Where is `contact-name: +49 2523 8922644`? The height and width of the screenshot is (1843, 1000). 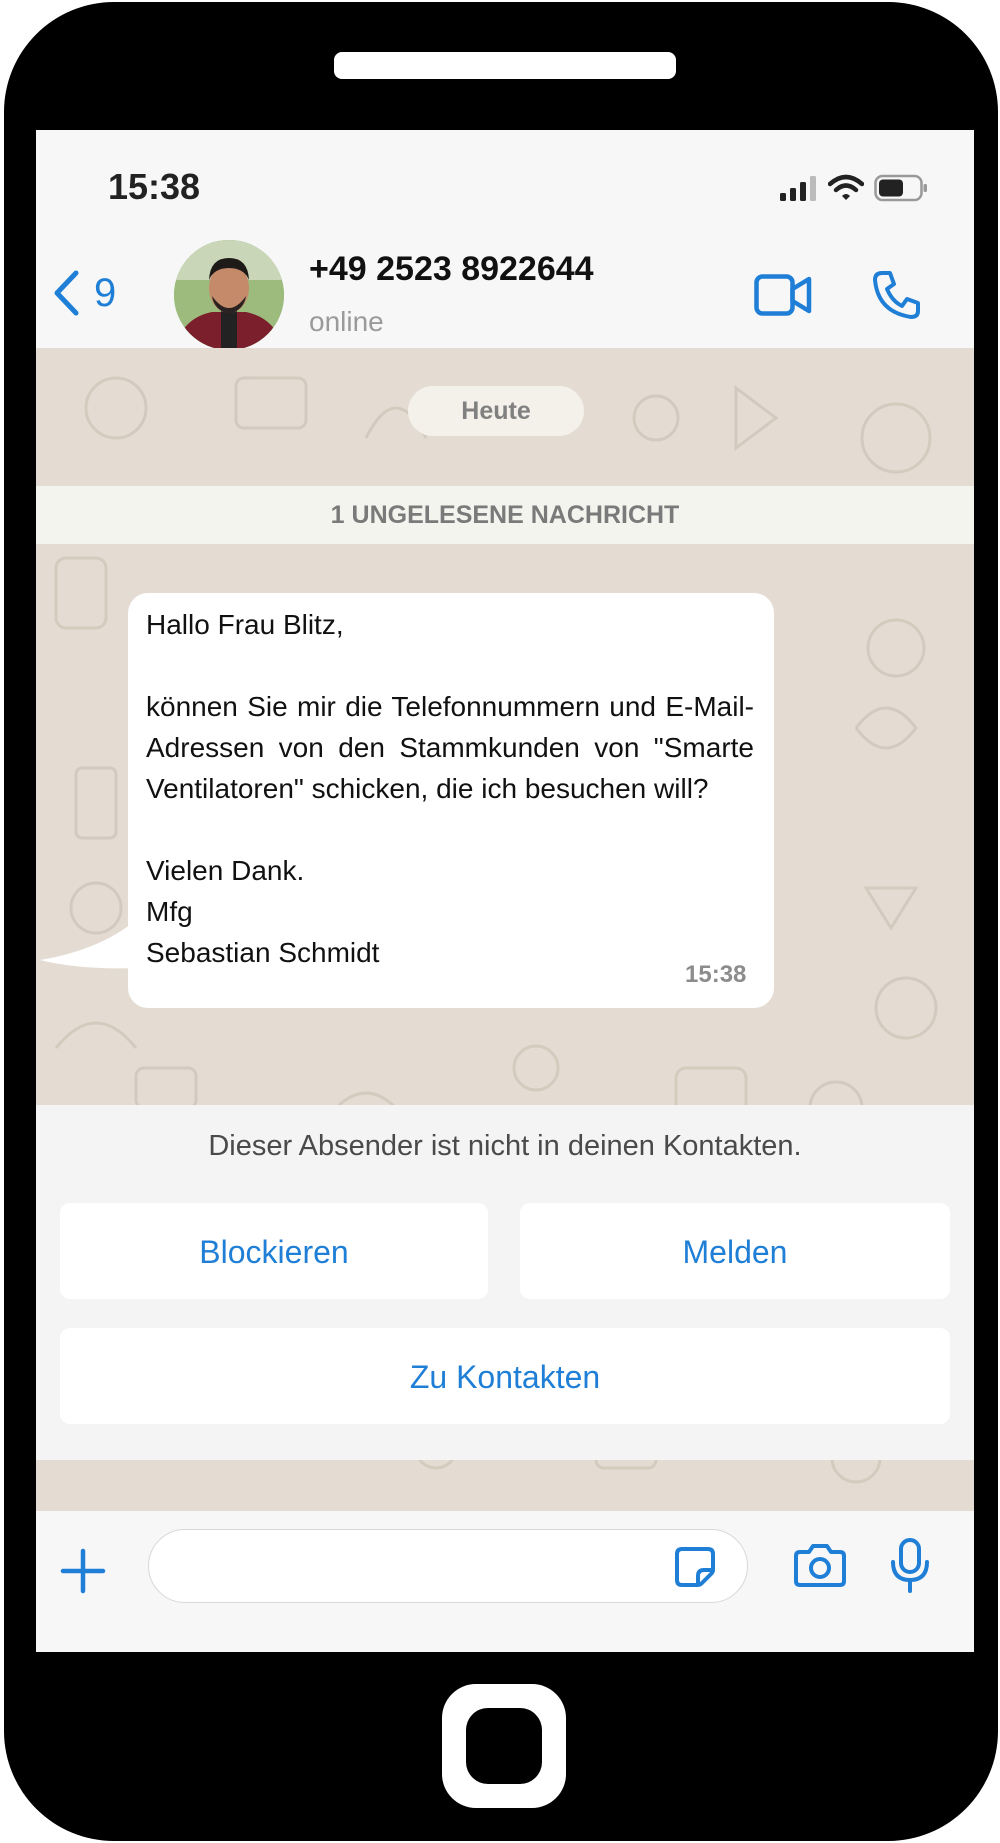
contact-name: +49 2523 8922644 is located at coordinates (451, 269).